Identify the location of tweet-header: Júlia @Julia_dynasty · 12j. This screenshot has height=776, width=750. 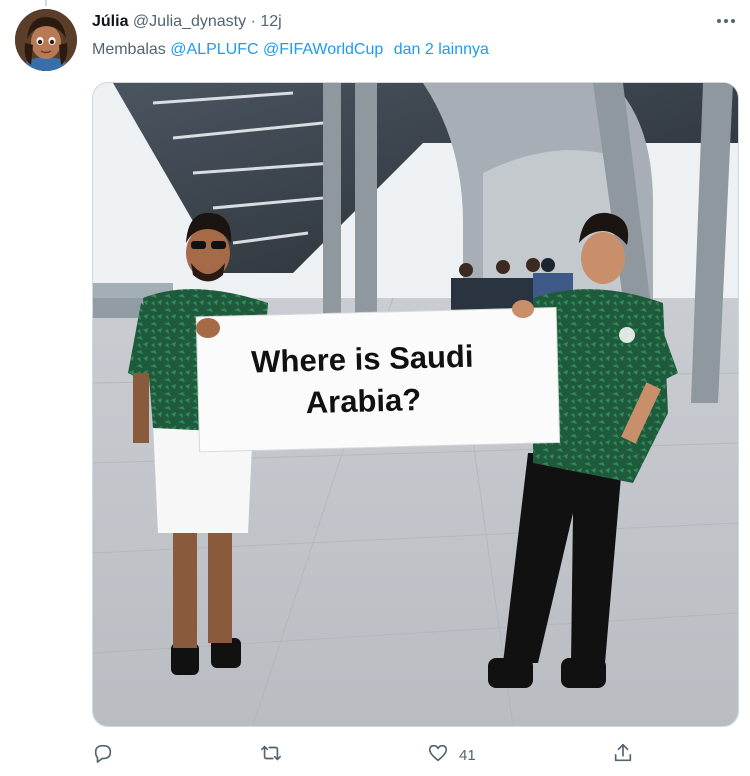
(187, 22).